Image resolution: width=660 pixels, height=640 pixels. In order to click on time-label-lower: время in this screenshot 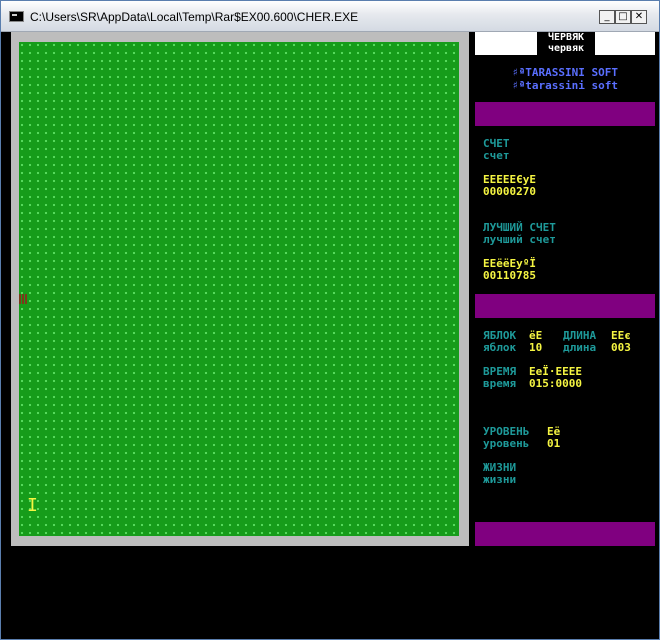, I will do `click(499, 384)`.